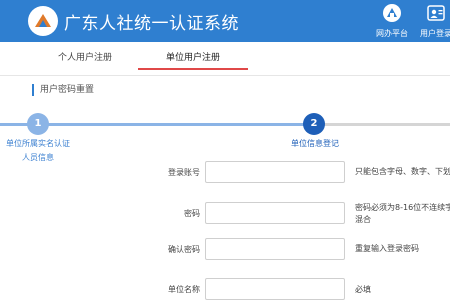 This screenshot has width=450, height=300. Describe the element at coordinates (151, 24) in the screenshot. I see `app-title: 广东人社统一认证系统` at that location.